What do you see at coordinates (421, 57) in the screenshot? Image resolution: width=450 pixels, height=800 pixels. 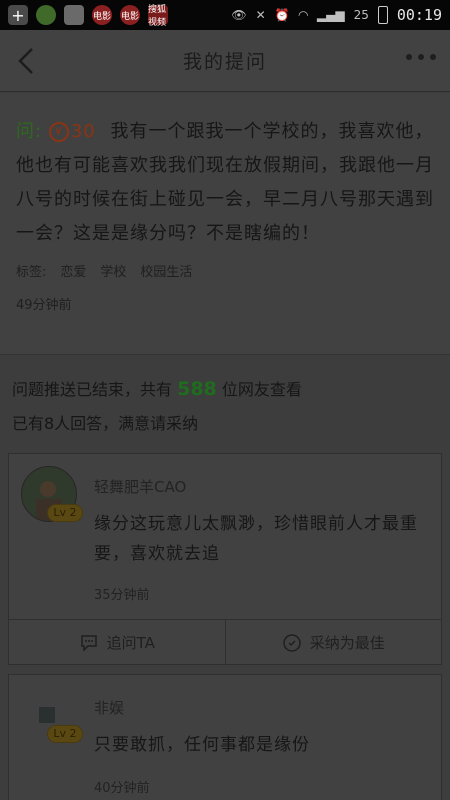 I see `more-options-icon` at bounding box center [421, 57].